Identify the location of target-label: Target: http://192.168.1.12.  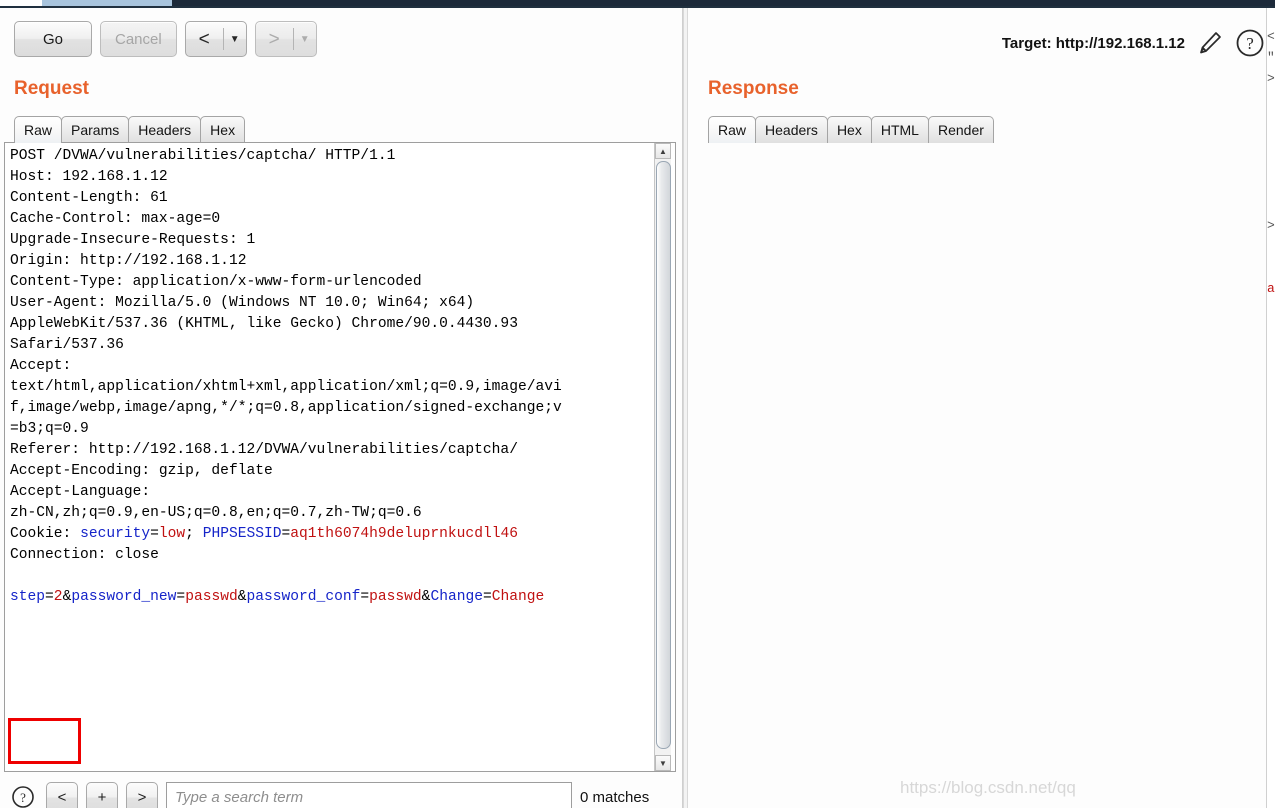
(1093, 43).